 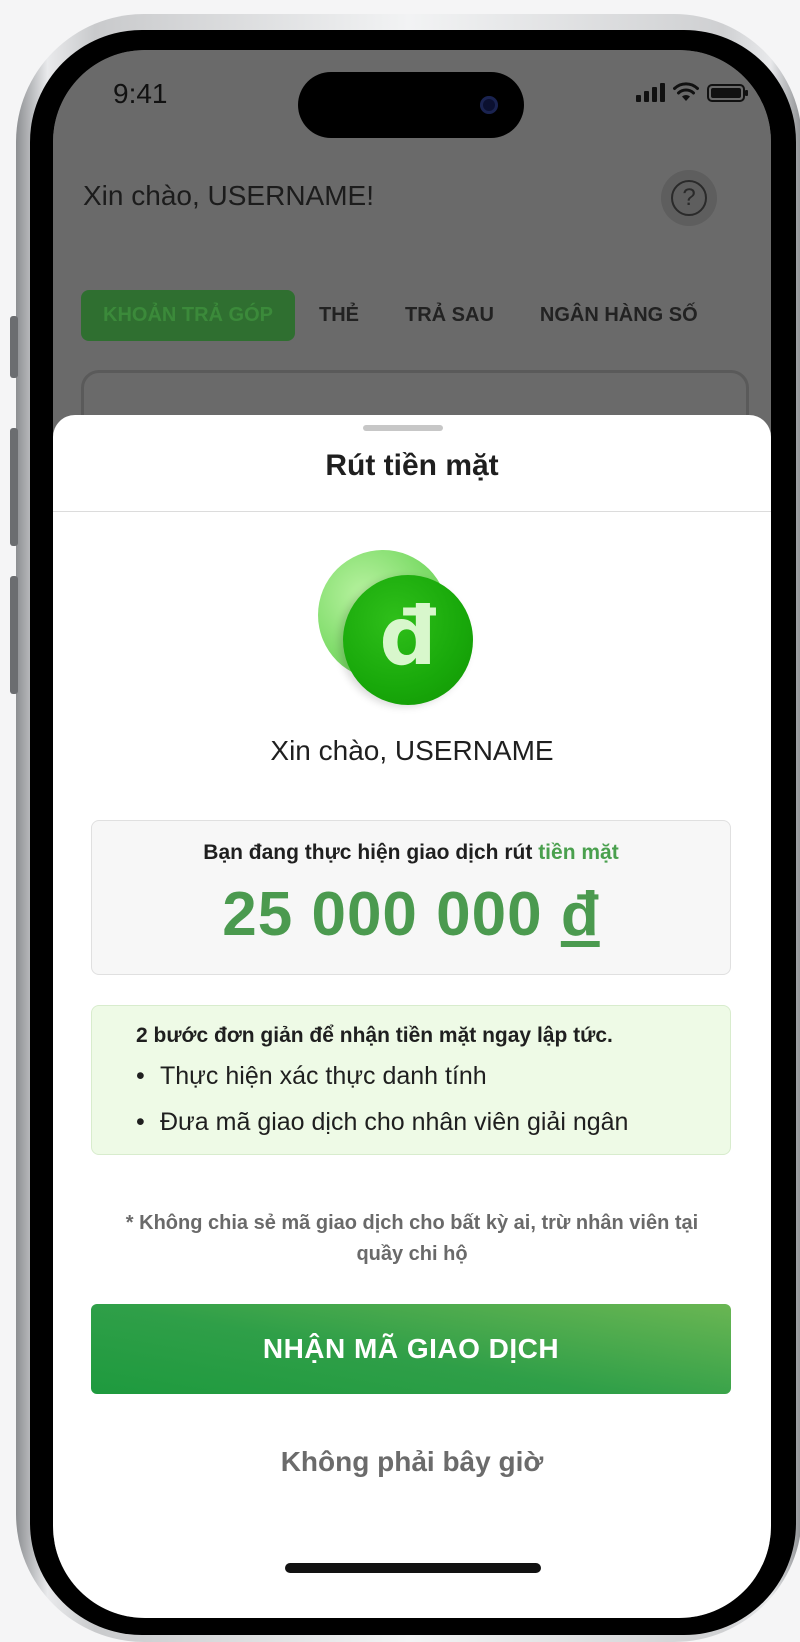 I want to click on question-circle-icon: ?, so click(x=689, y=198).